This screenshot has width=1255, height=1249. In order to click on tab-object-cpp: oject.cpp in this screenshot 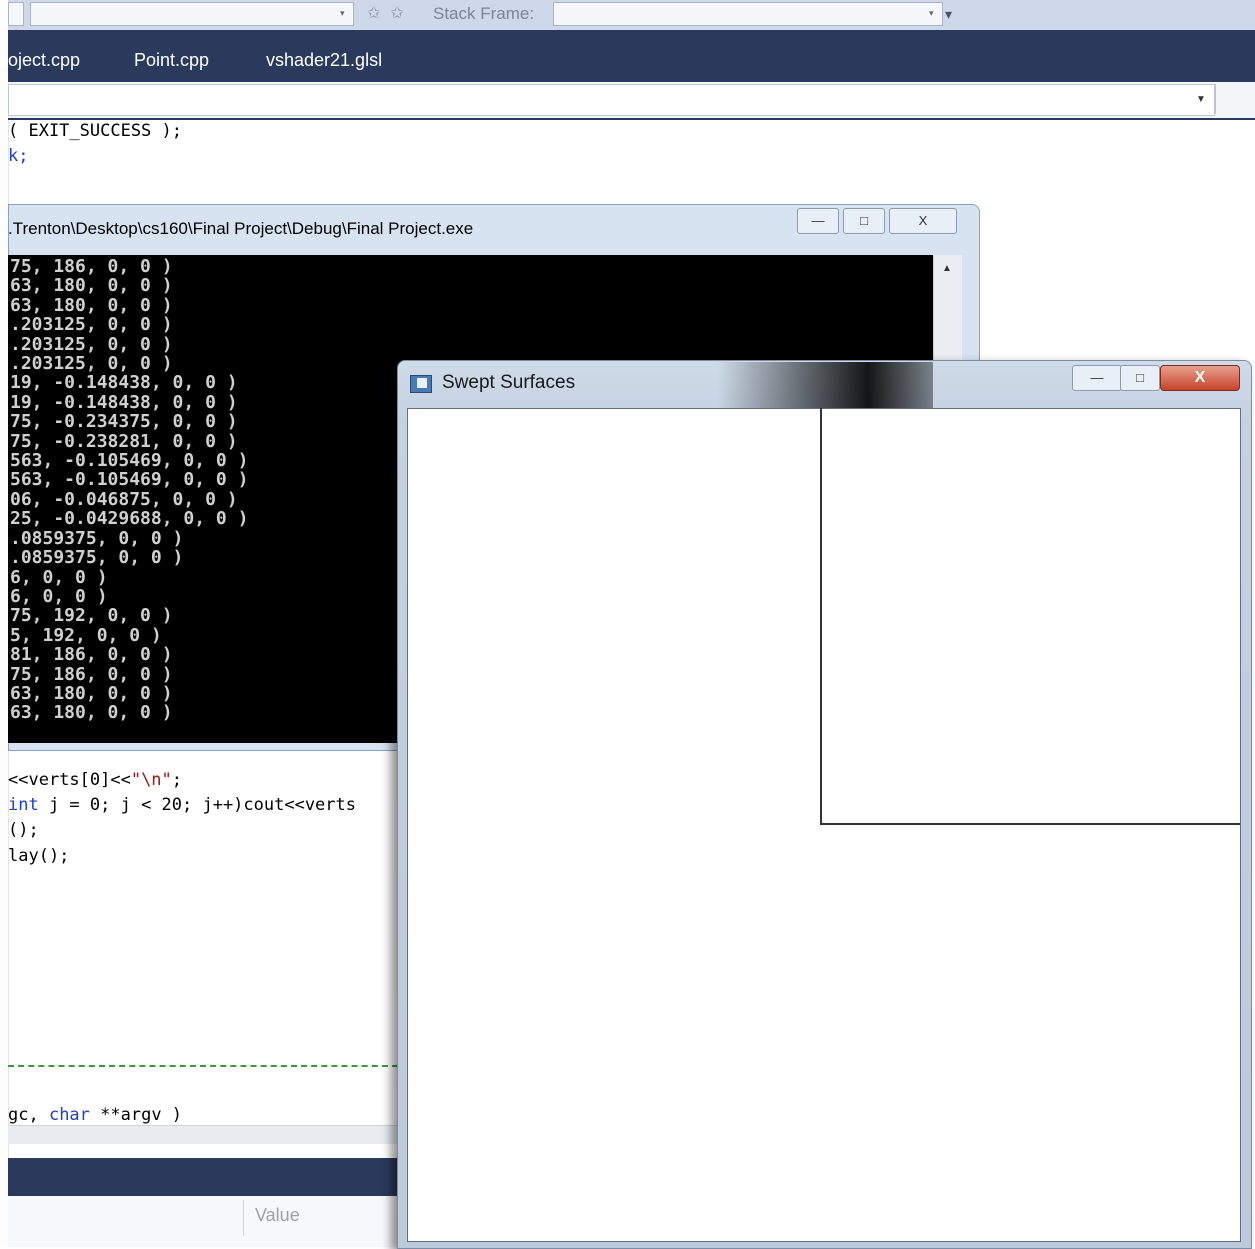, I will do `click(44, 60)`.